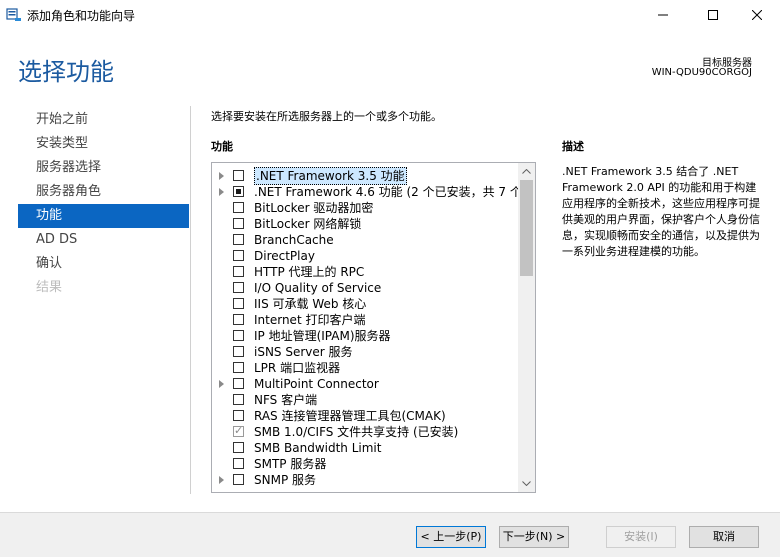 Image resolution: width=780 pixels, height=557 pixels. I want to click on sidebar-item-features: 功能, so click(103, 216).